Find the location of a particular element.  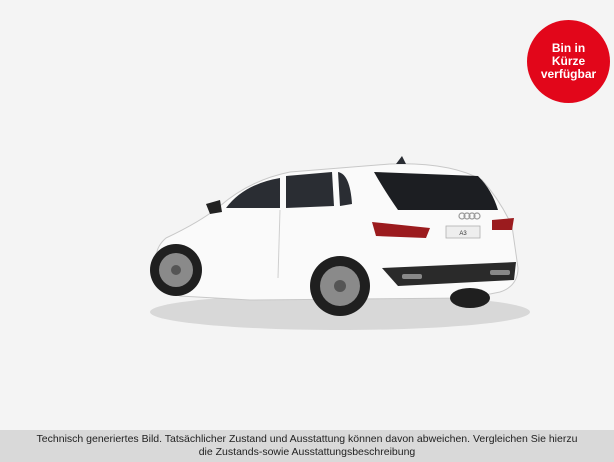

car-side-mirror is located at coordinates (214, 207).